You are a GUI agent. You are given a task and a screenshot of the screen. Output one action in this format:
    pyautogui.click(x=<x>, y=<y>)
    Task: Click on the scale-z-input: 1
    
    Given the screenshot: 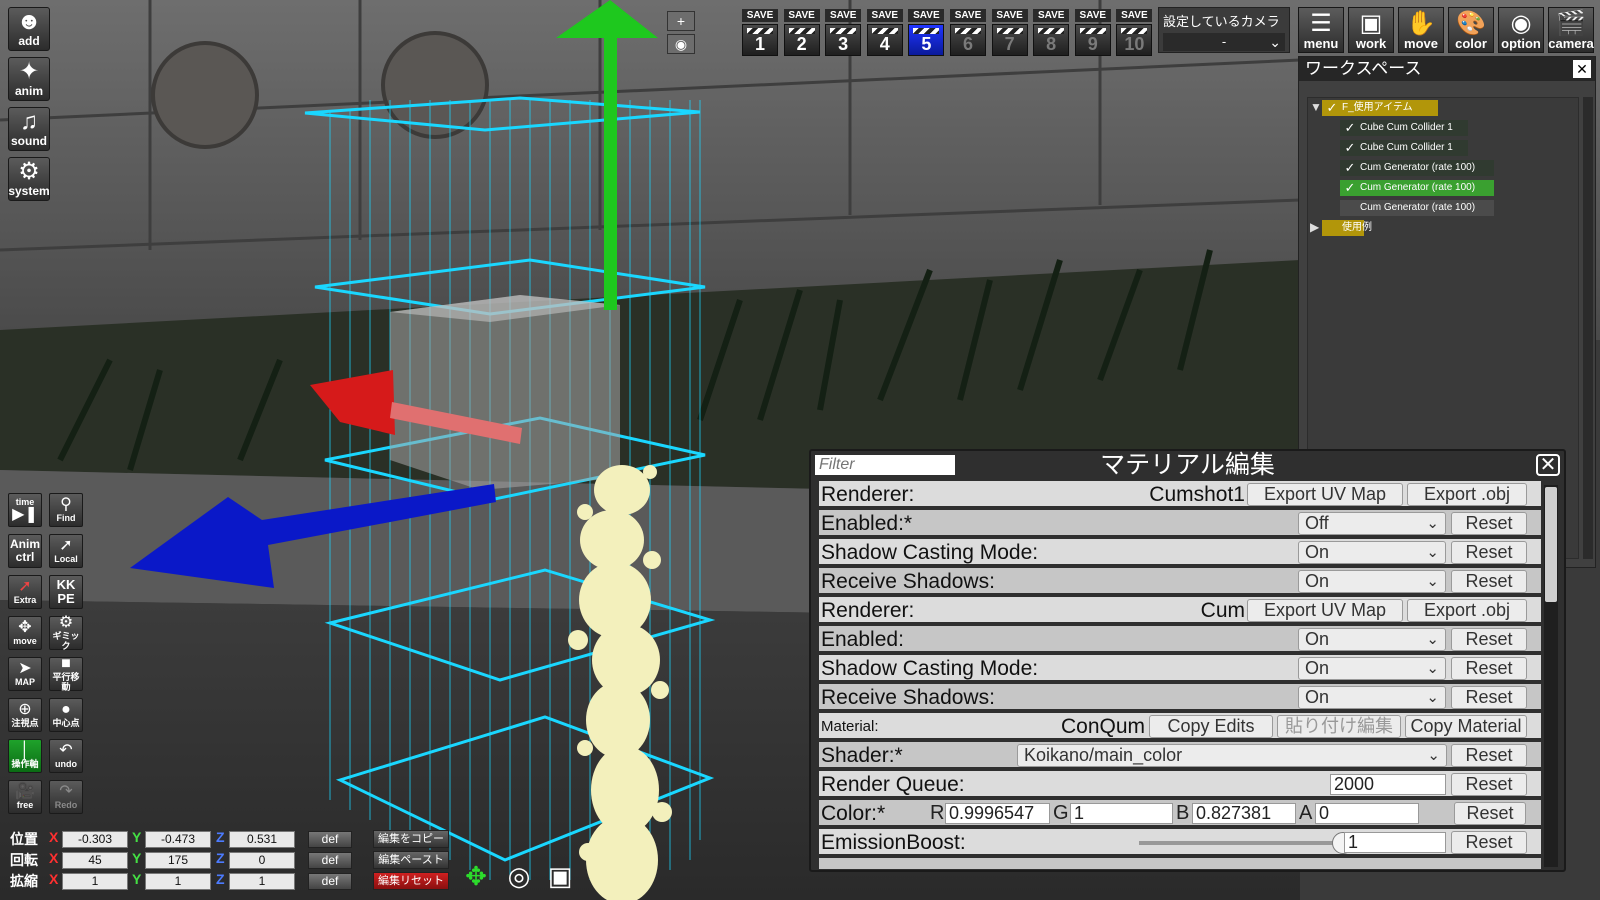 What is the action you would take?
    pyautogui.click(x=262, y=881)
    